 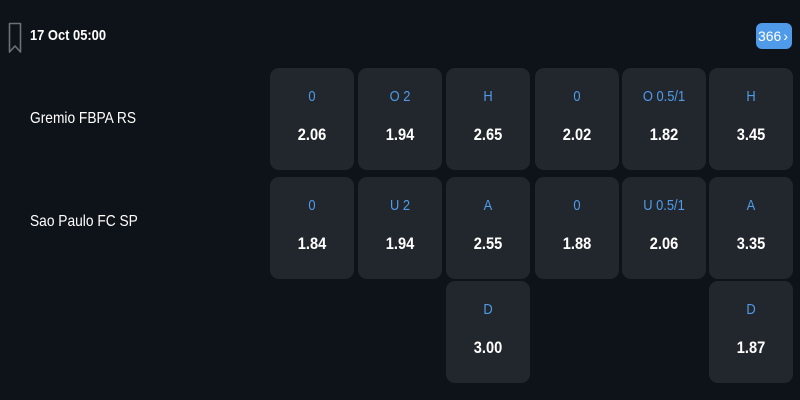 I want to click on odds-cell-home-handicap-1h: 0 2.02, so click(x=577, y=119).